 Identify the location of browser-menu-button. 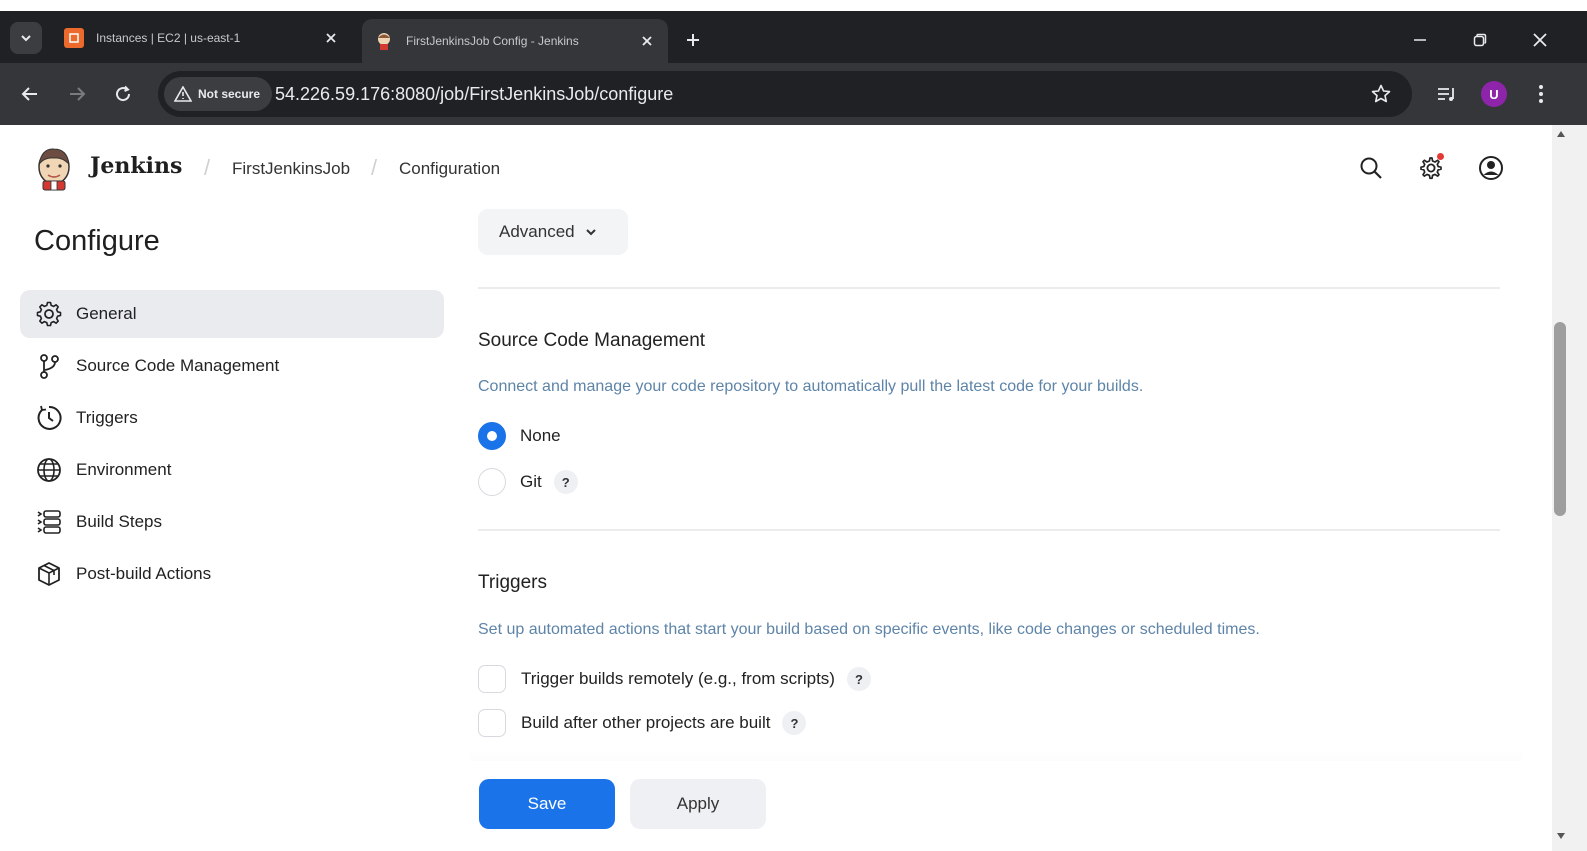
(1541, 94).